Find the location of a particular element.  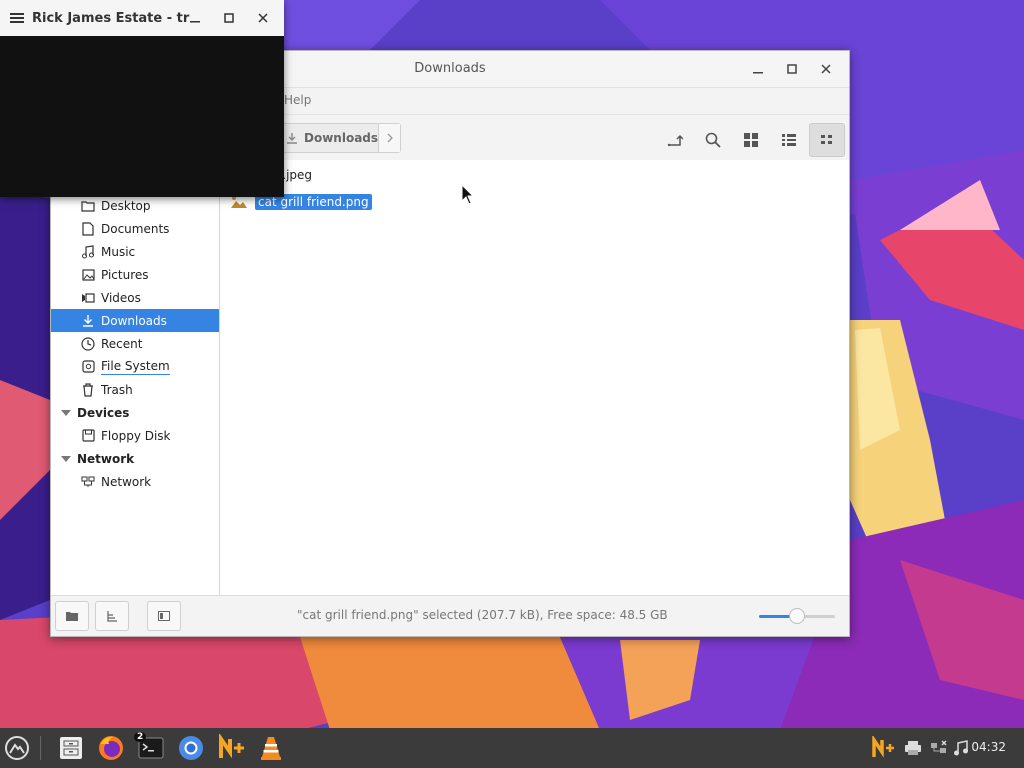

sidebar-item-pictures: Pictures is located at coordinates (135, 274).